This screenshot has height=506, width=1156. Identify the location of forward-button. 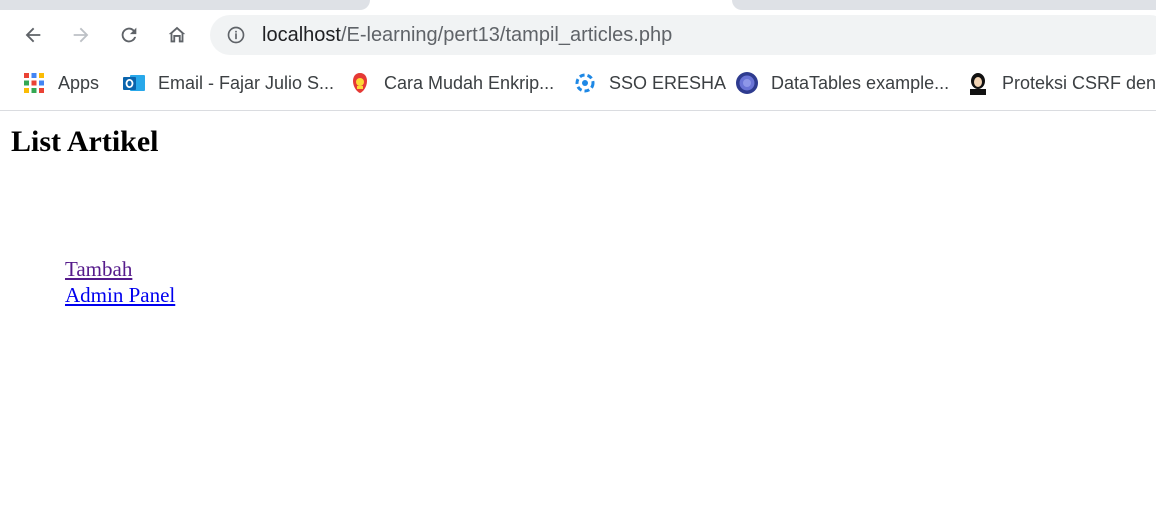
(81, 35).